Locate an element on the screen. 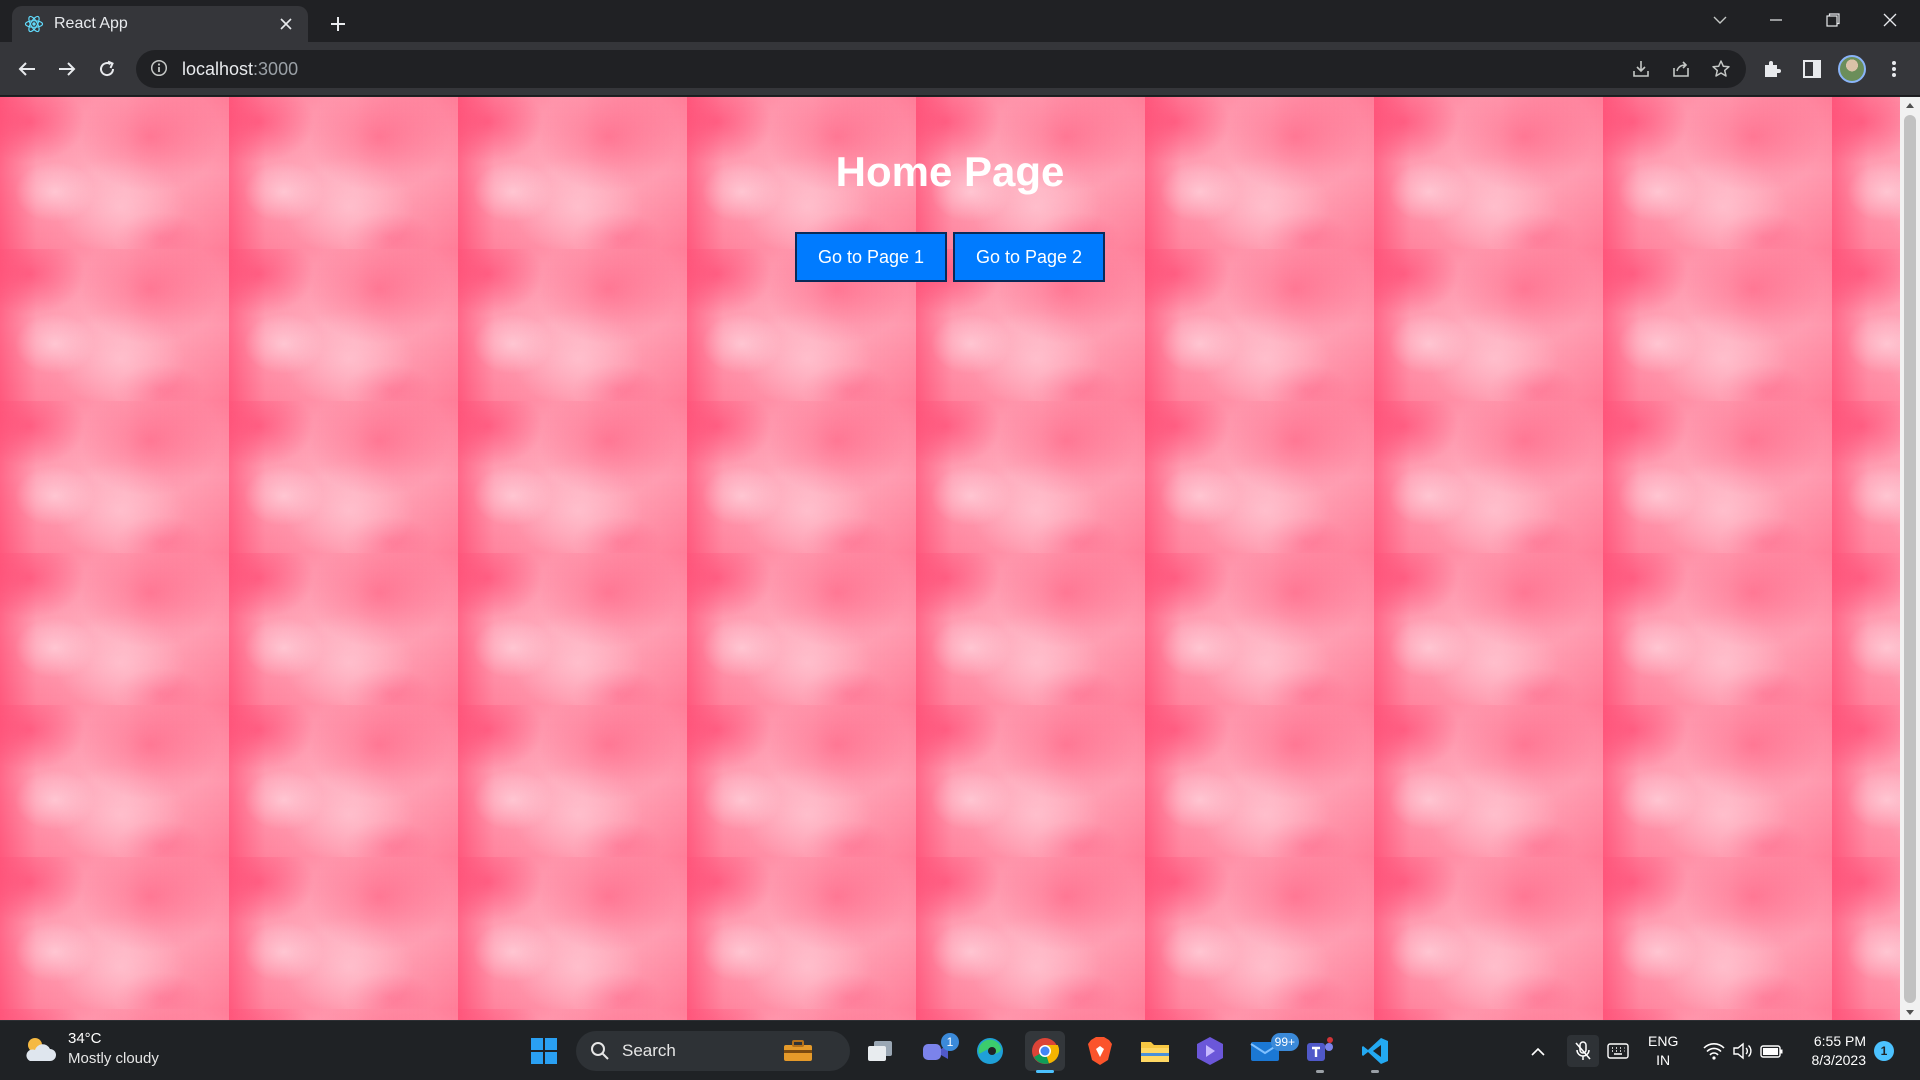 This screenshot has height=1080, width=1920. battery-icon is located at coordinates (1772, 1051).